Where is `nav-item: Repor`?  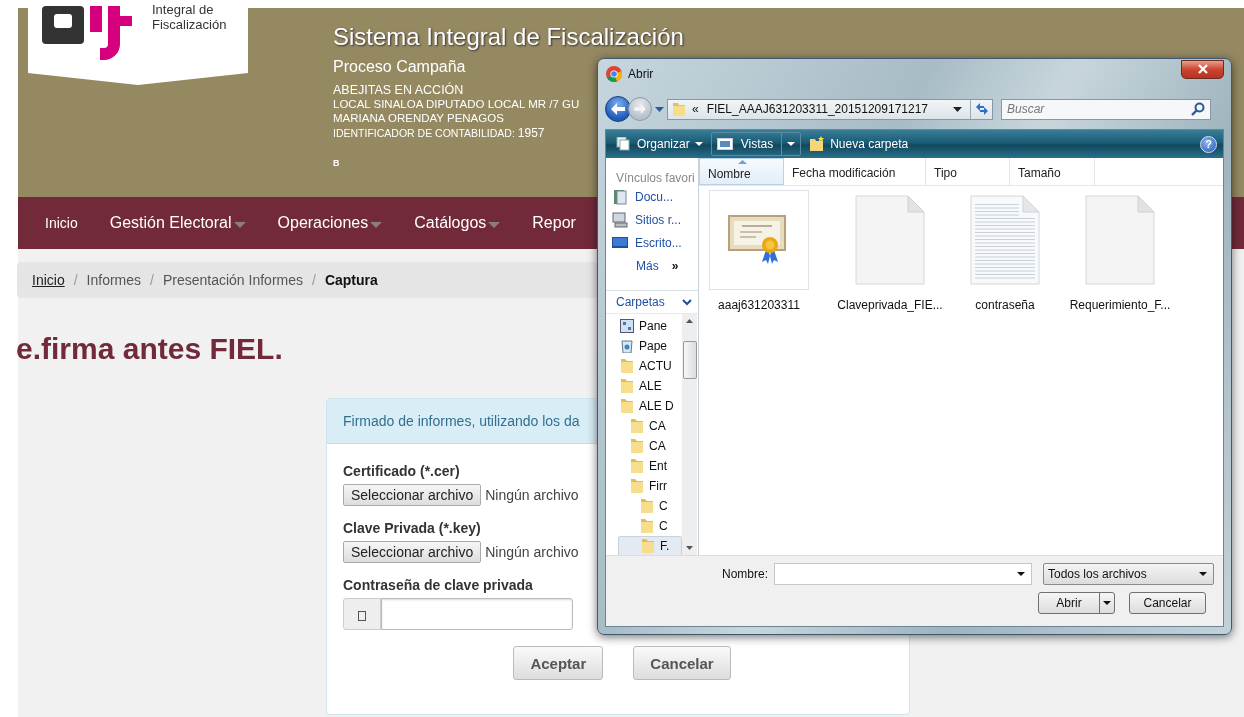
nav-item: Repor is located at coordinates (554, 223).